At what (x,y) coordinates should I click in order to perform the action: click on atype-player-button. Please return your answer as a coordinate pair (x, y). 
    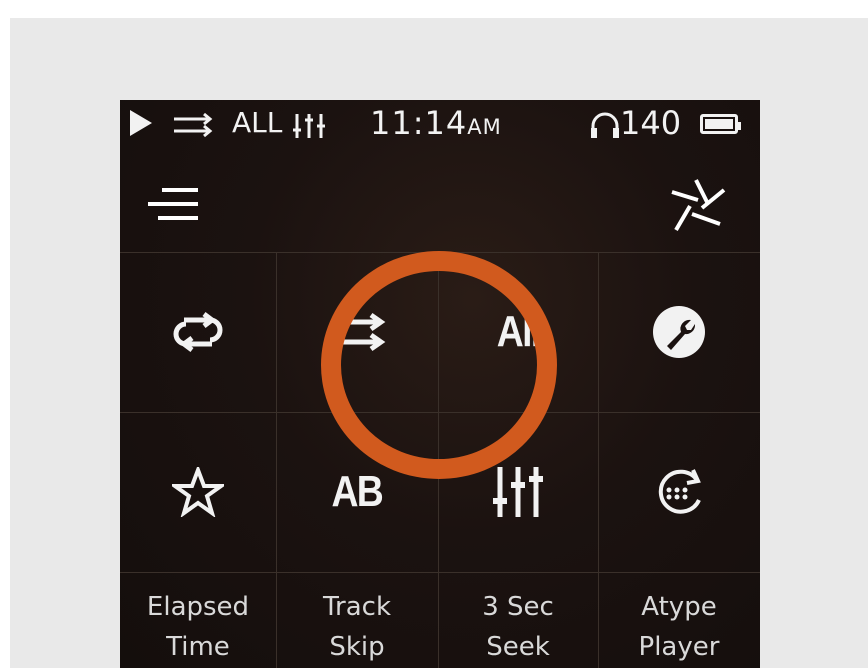
    Looking at the image, I should click on (679, 492).